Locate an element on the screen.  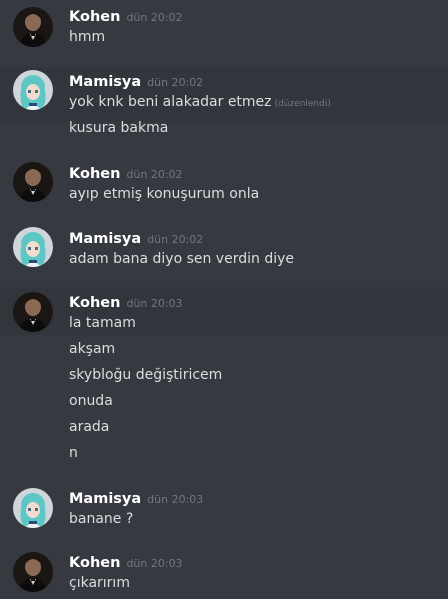
message-text: onuda is located at coordinates (91, 401).